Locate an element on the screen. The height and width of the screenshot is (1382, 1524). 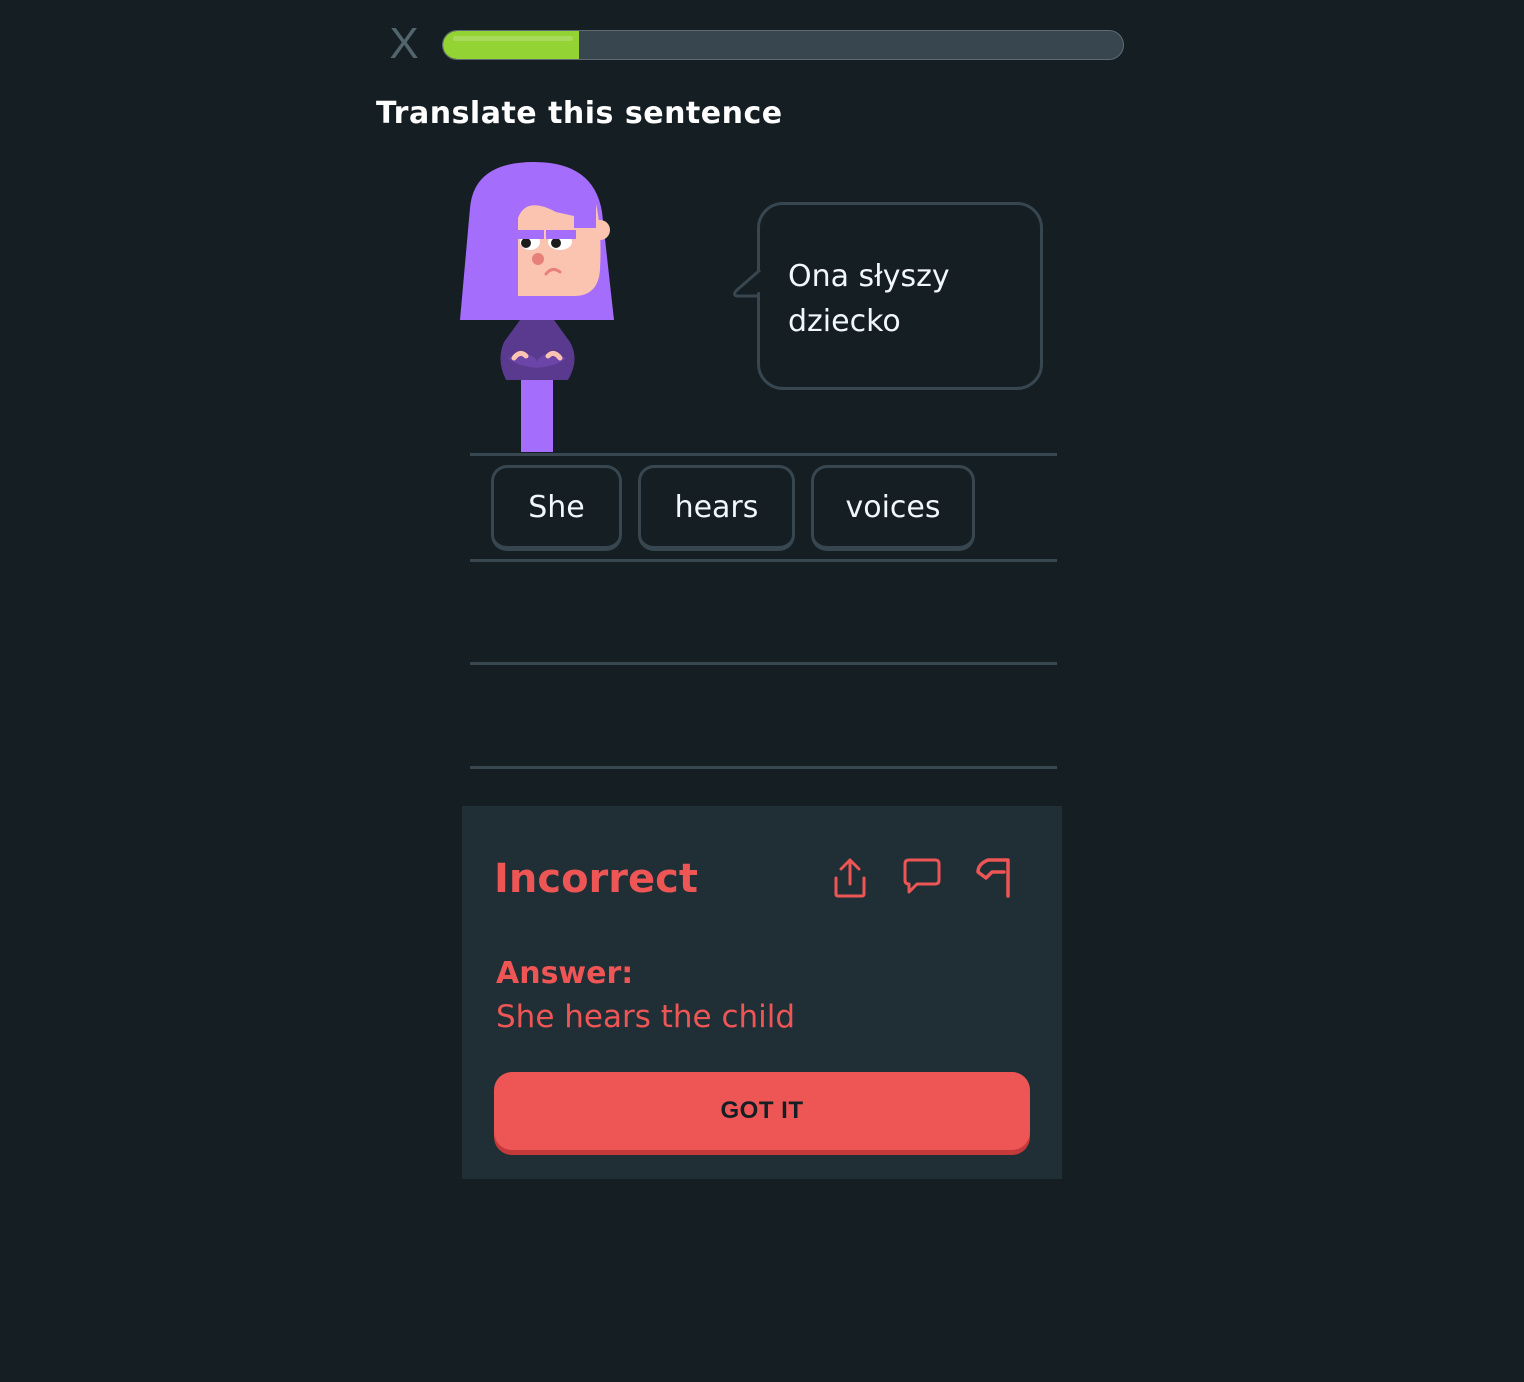
flag-icon is located at coordinates (994, 878).